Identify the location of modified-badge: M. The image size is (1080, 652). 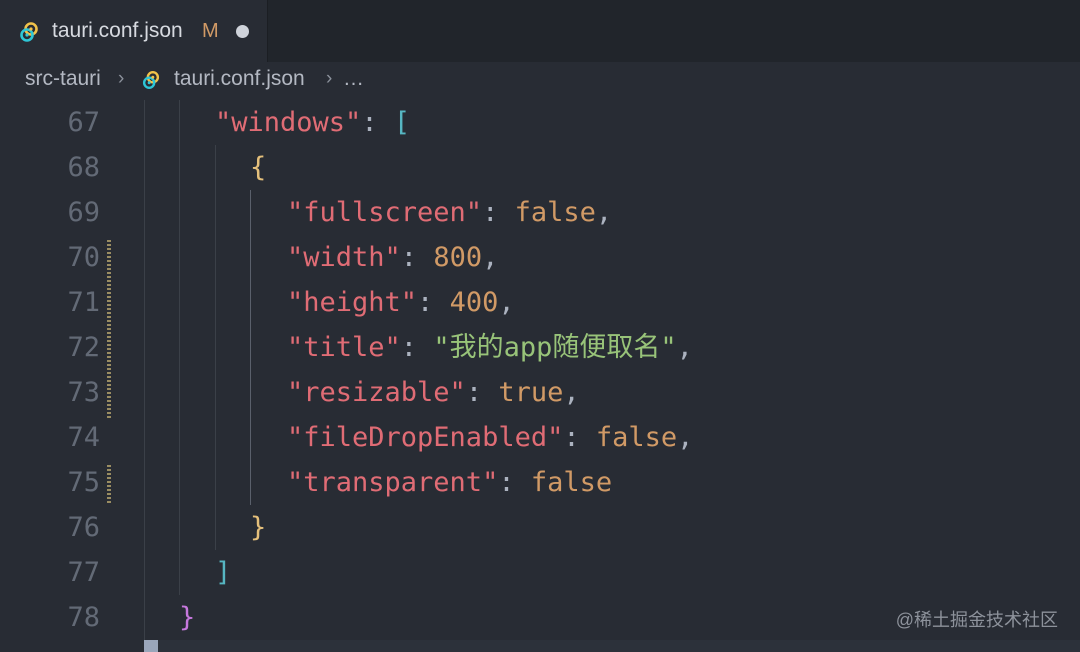
(210, 31).